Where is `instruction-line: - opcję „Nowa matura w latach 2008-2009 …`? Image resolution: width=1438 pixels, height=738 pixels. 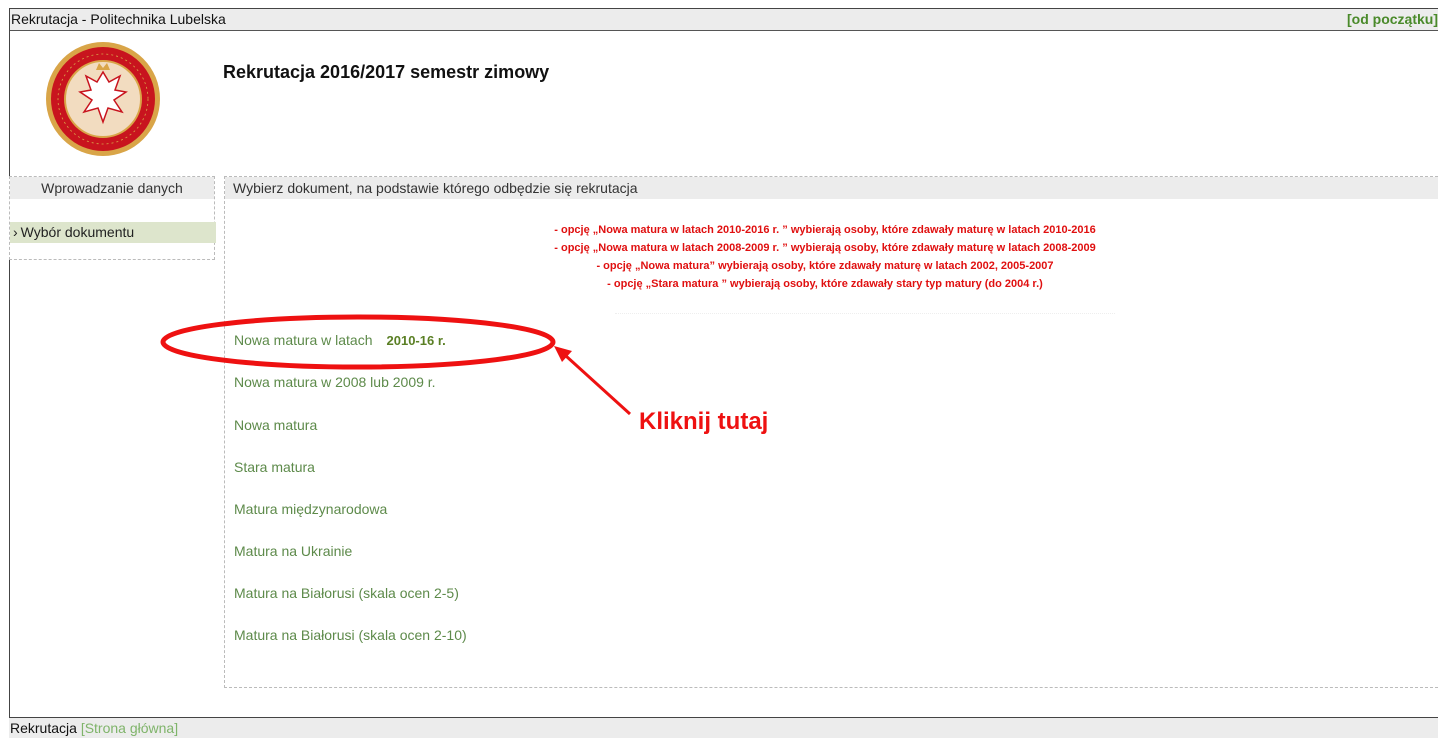 instruction-line: - opcję „Nowa matura w latach 2008-2009 … is located at coordinates (825, 248).